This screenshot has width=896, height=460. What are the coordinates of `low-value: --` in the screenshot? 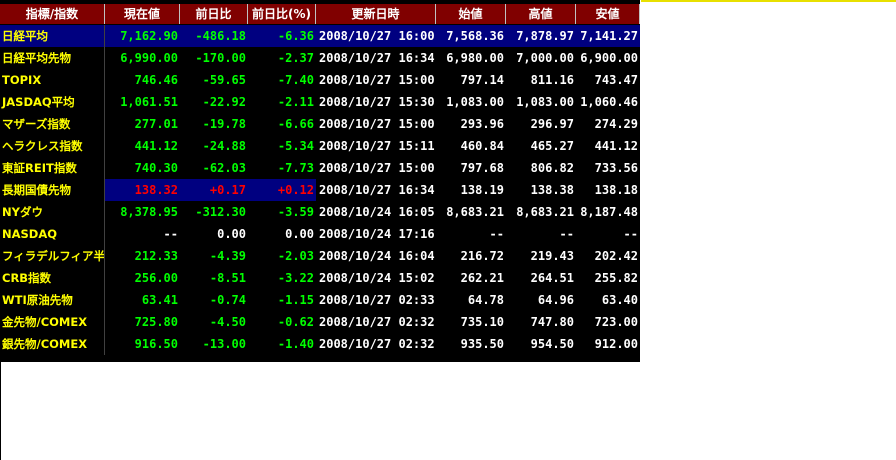 It's located at (630, 234).